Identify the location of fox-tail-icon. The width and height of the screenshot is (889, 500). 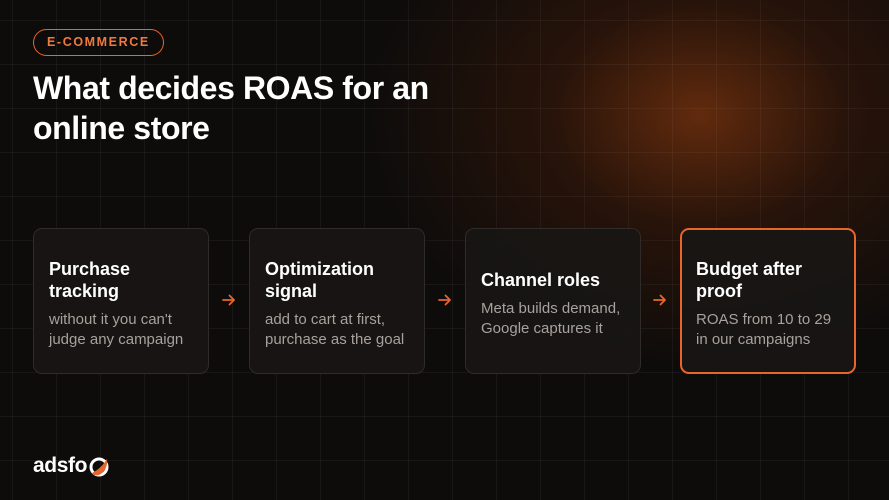
(99, 466).